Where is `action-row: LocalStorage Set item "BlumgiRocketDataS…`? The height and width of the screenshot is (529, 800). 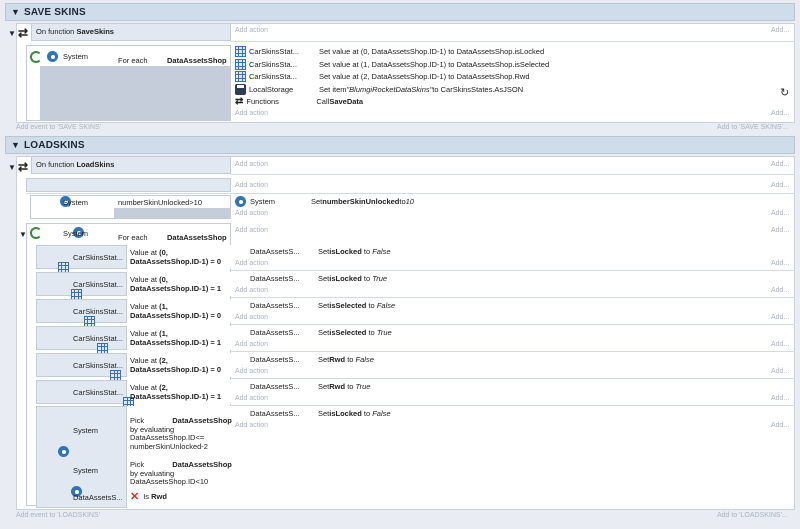
action-row: LocalStorage Set item "BlumgiRocketDataS… is located at coordinates (379, 89).